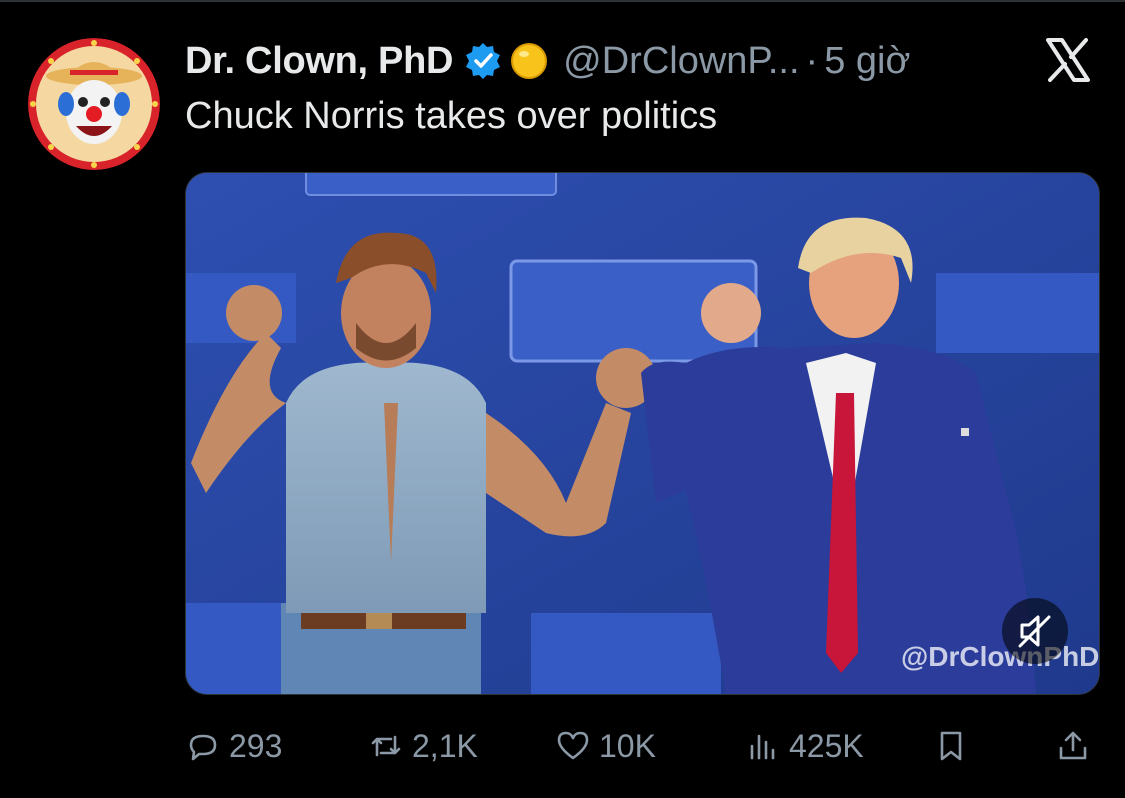 This screenshot has height=798, width=1125. I want to click on repost-icon, so click(386, 746).